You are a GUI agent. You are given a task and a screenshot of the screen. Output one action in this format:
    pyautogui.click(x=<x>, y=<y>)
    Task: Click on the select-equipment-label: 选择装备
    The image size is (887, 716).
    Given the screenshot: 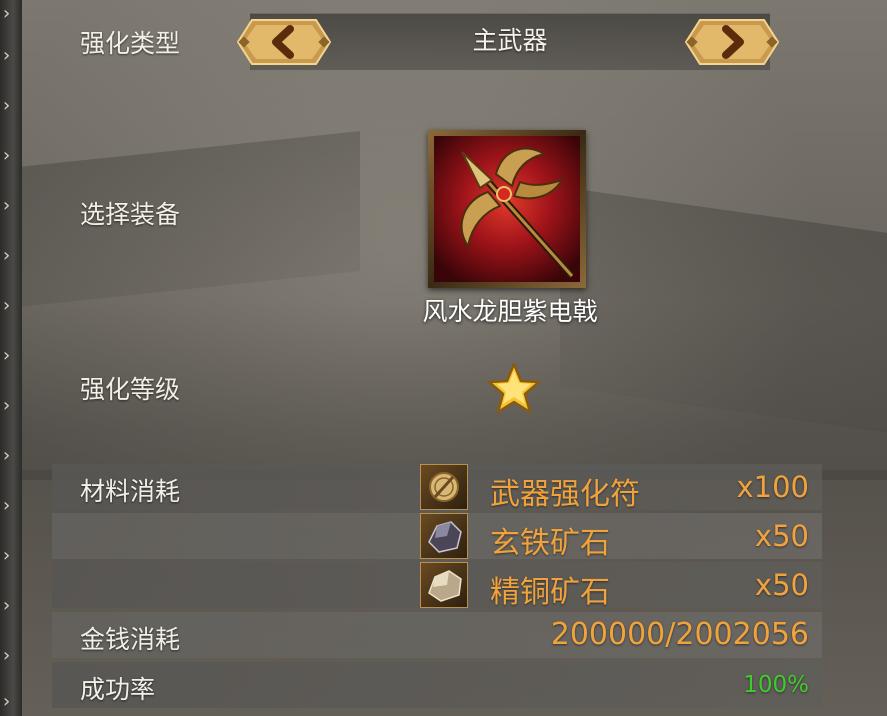 What is the action you would take?
    pyautogui.click(x=130, y=214)
    